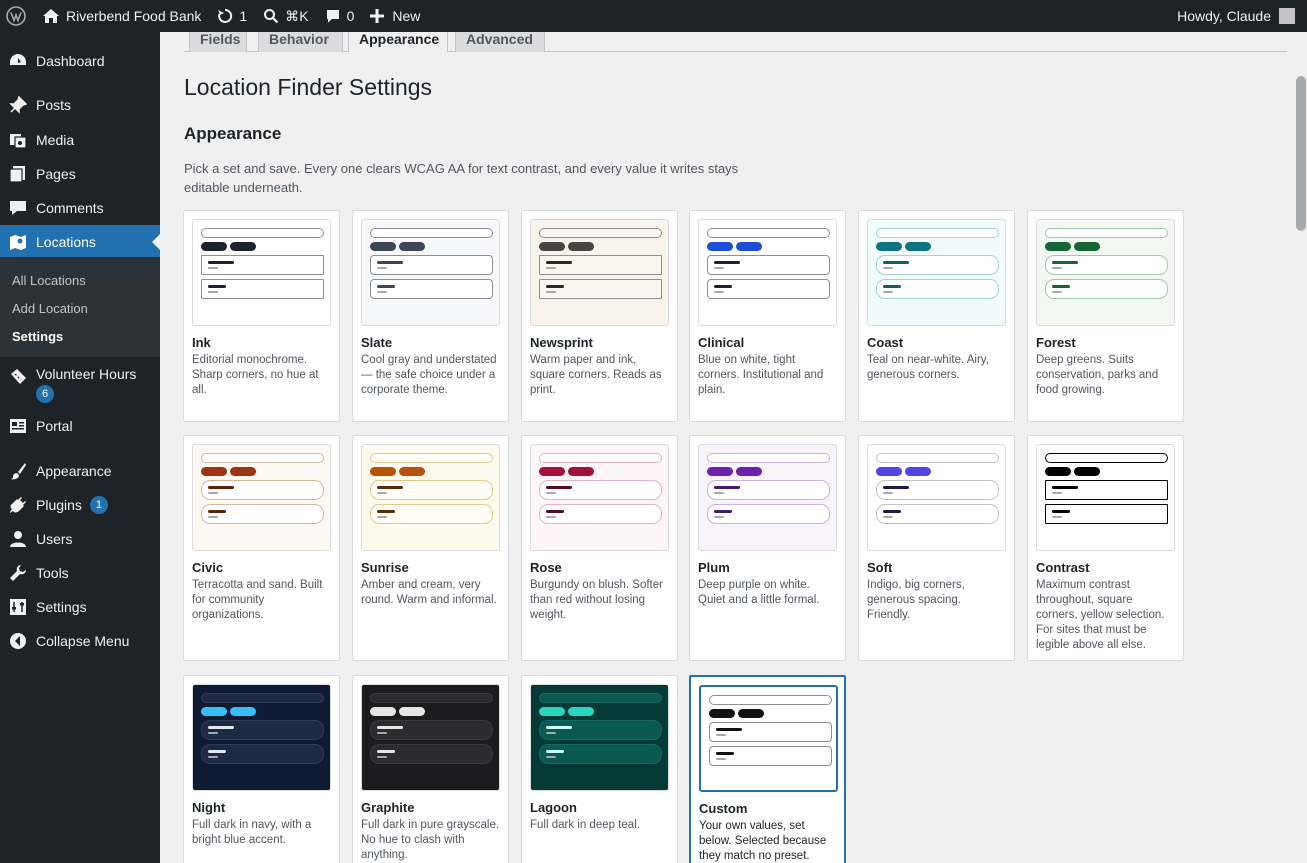  Describe the element at coordinates (300, 42) in the screenshot. I see `tab-behavior: Behavior` at that location.